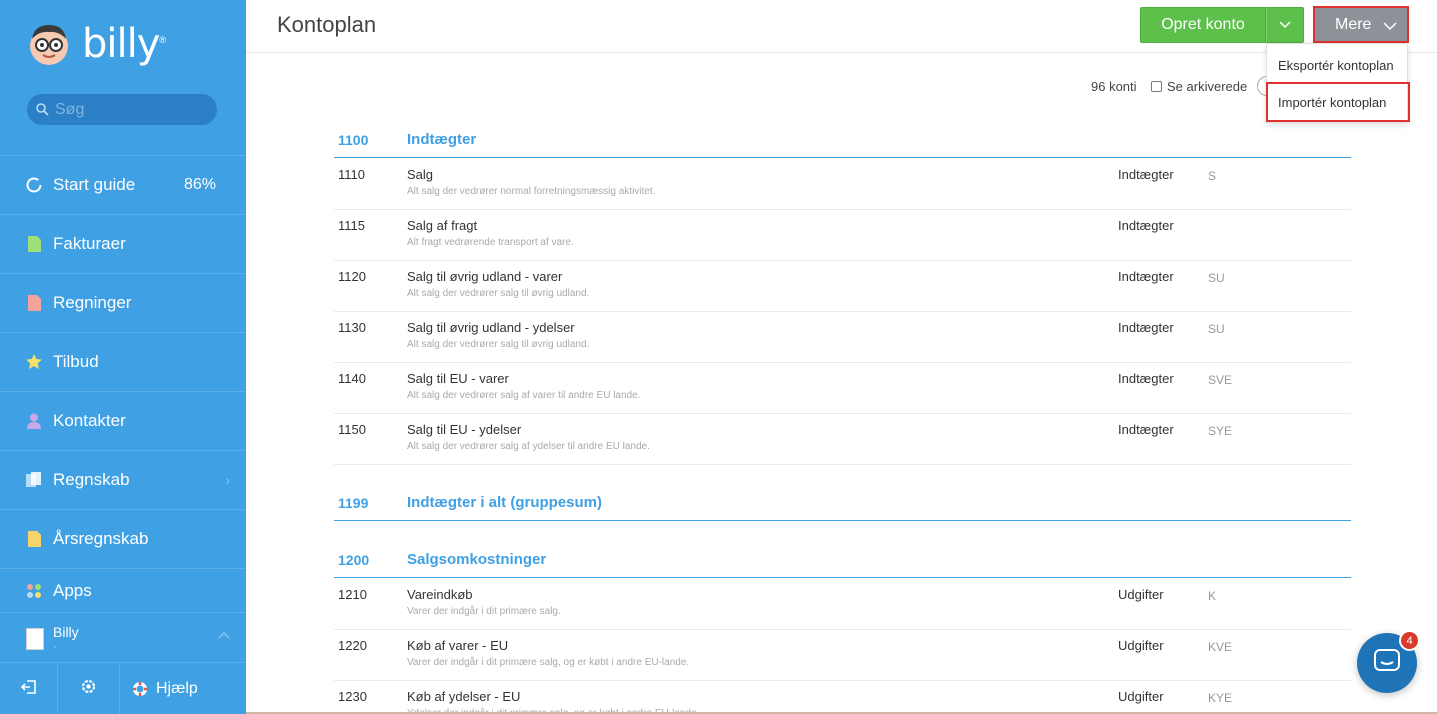 This screenshot has width=1437, height=714. I want to click on sidebar-item-kontakter: Kontakter, so click(123, 420).